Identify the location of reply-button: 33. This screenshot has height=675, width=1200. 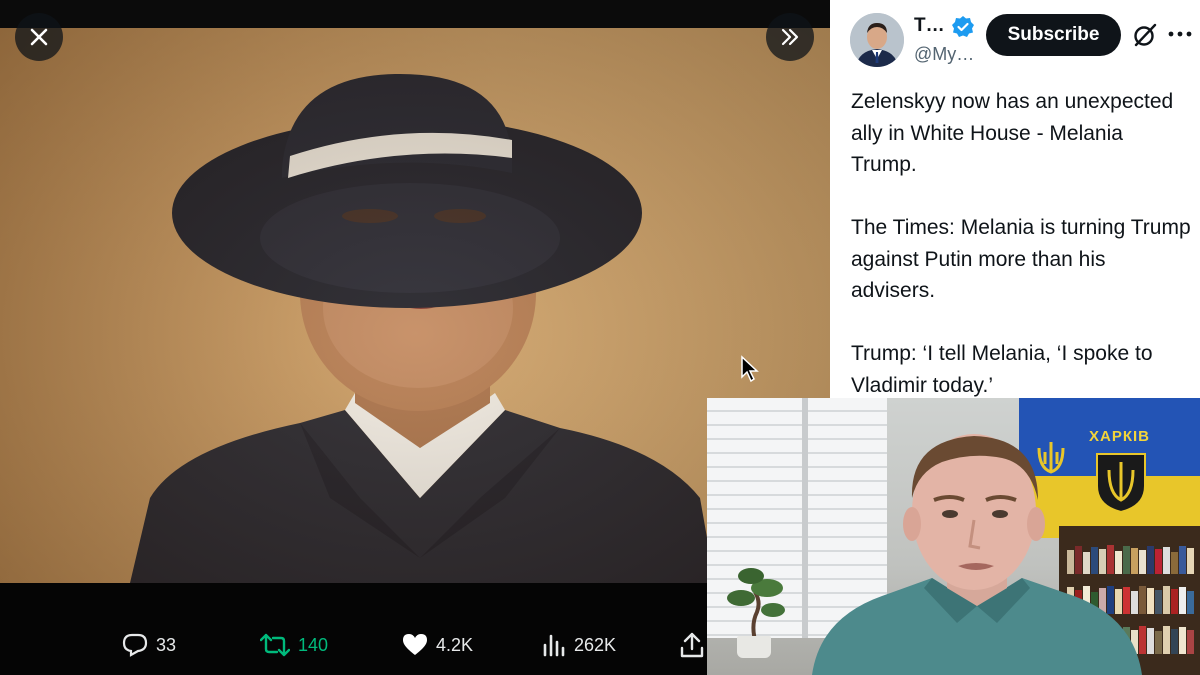
(149, 645).